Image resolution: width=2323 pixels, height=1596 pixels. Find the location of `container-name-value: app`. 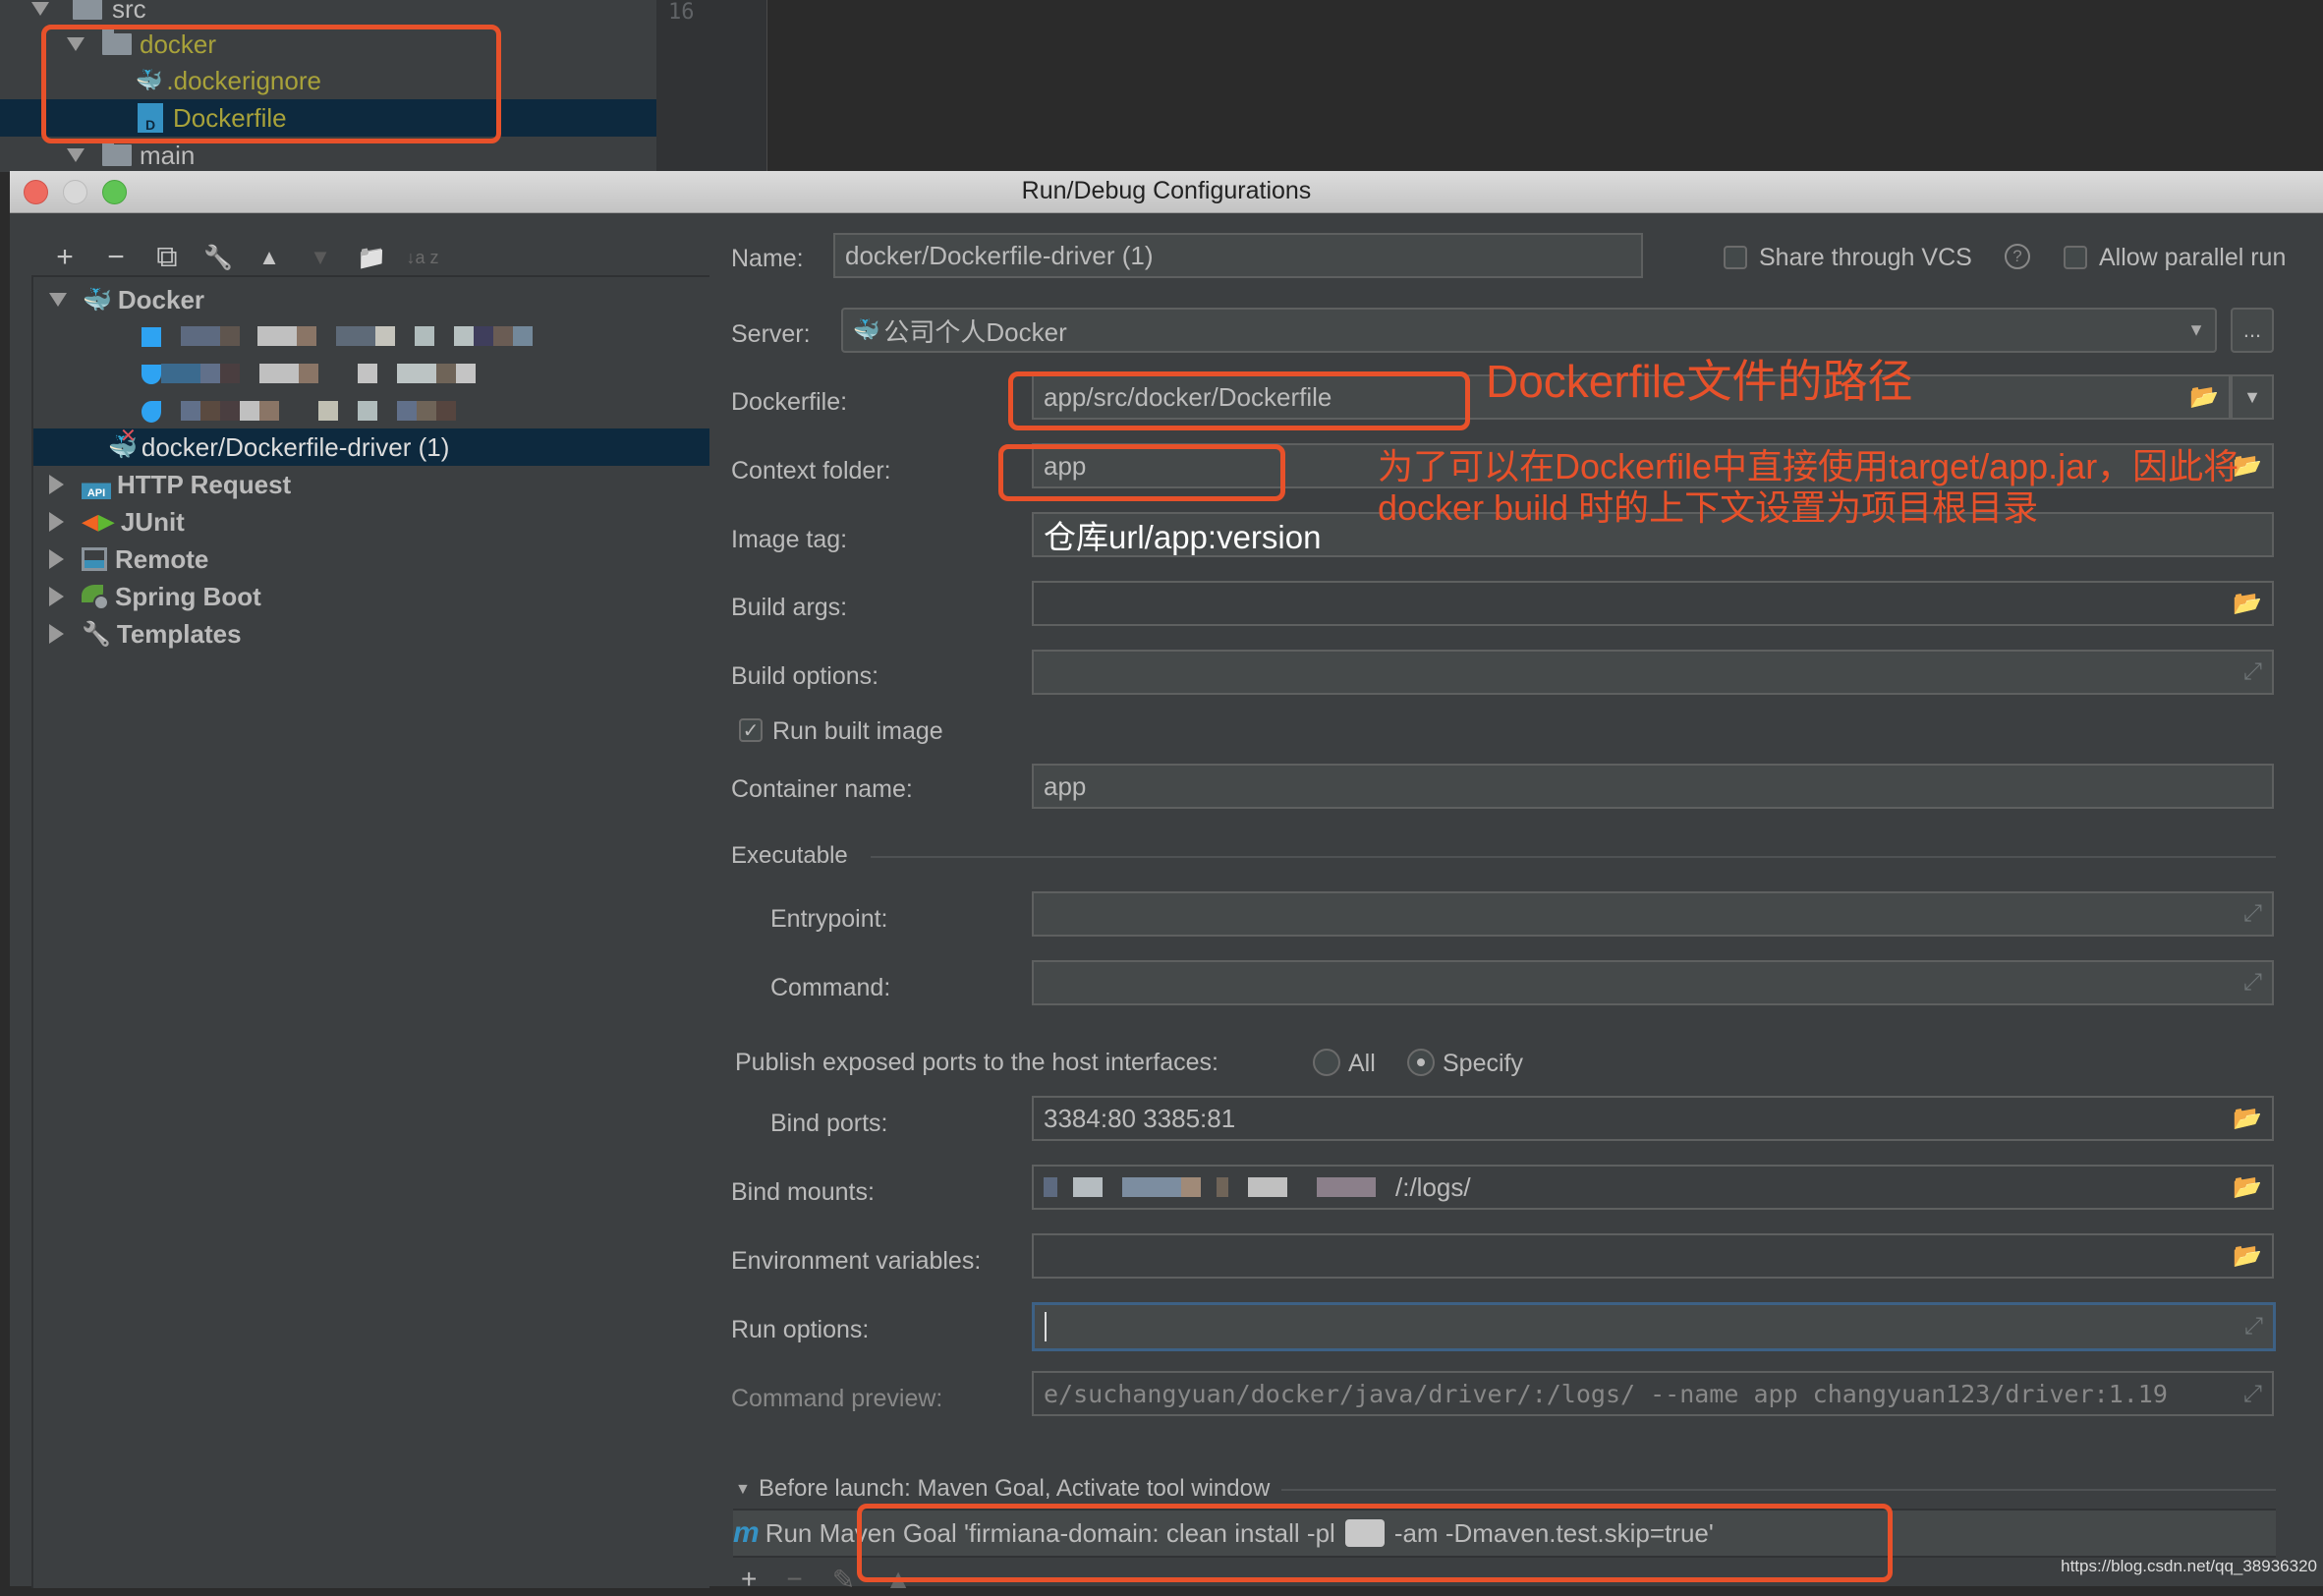

container-name-value: app is located at coordinates (1065, 785).